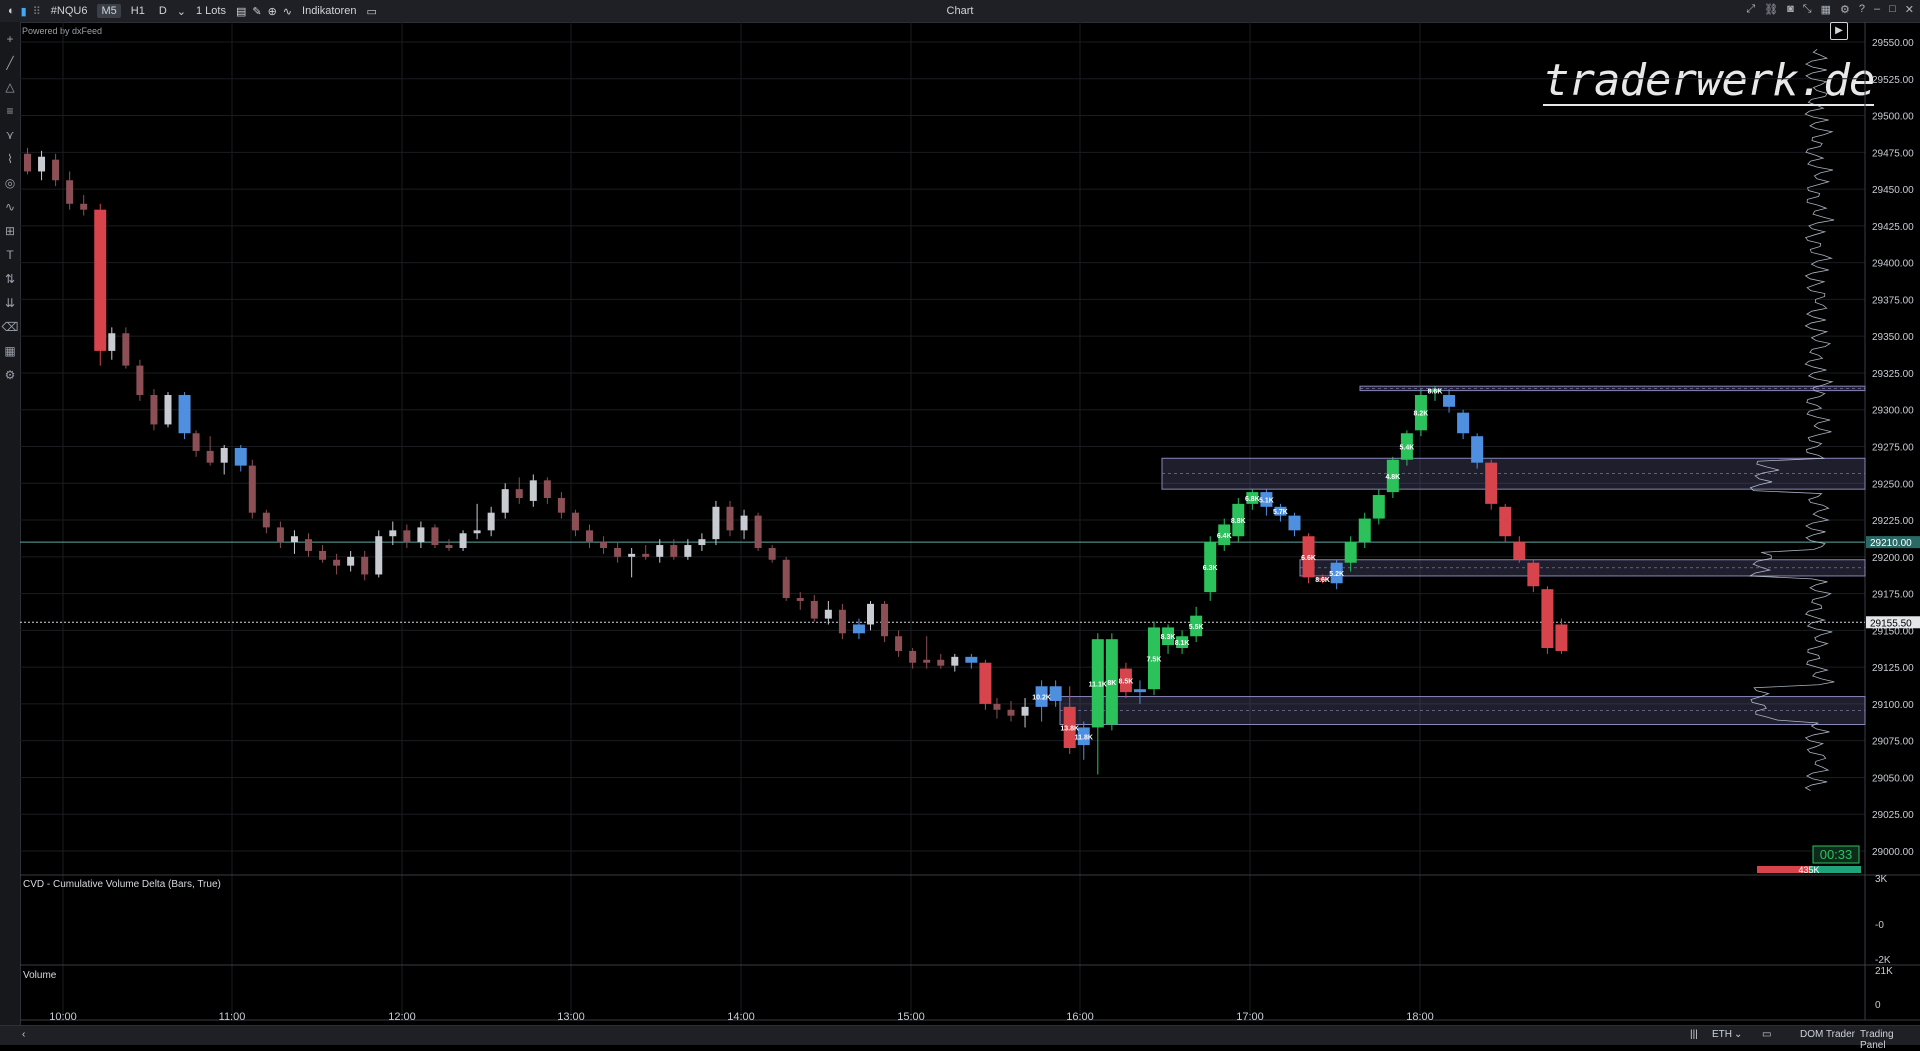 This screenshot has height=1051, width=1920. I want to click on price-axis-tick: 29350.00, so click(1893, 337).